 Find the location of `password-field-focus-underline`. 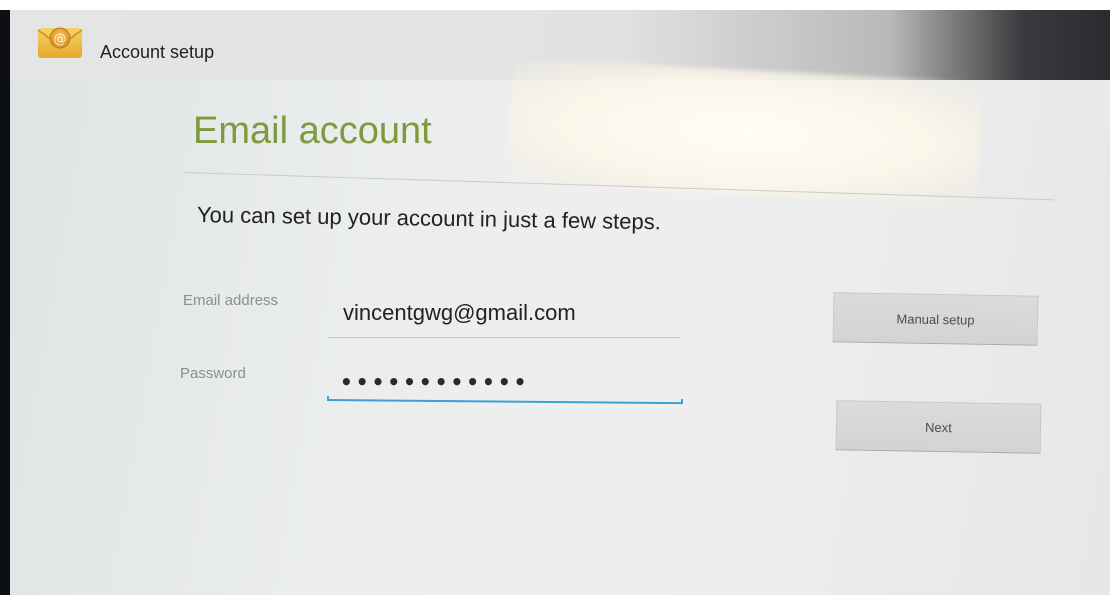

password-field-focus-underline is located at coordinates (504, 402).